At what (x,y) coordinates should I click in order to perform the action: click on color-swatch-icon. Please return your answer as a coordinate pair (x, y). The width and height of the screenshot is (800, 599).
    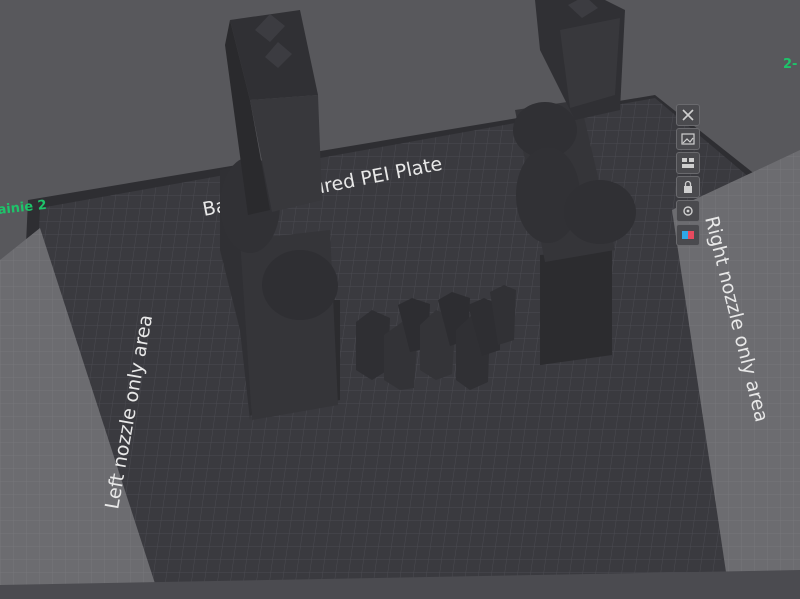
    Looking at the image, I should click on (688, 235).